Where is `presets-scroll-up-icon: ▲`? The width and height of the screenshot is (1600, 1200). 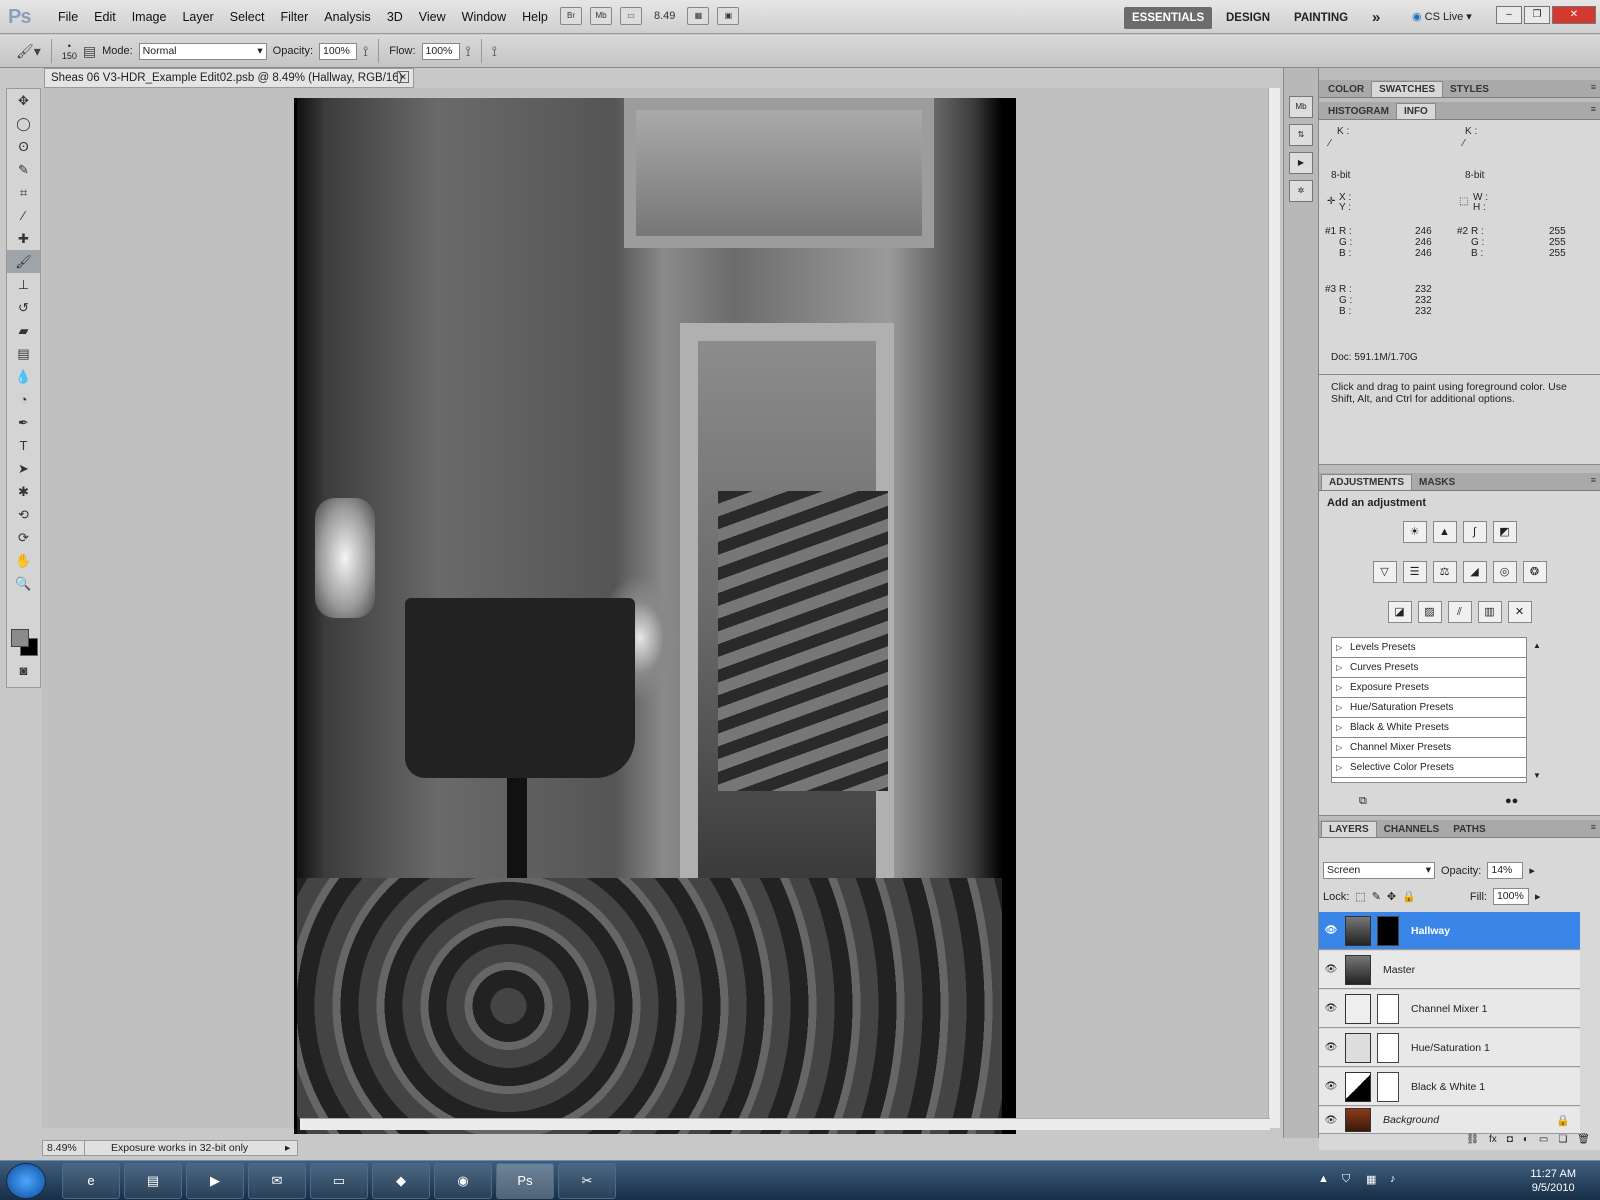 presets-scroll-up-icon: ▲ is located at coordinates (1537, 645).